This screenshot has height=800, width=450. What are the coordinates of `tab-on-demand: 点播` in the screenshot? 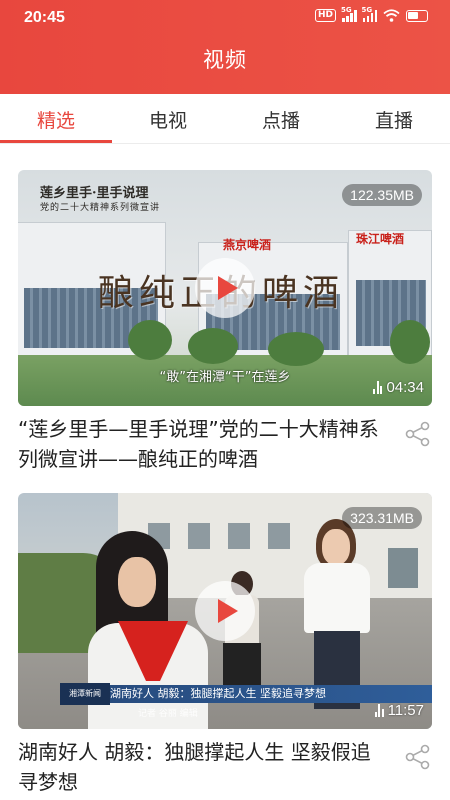 It's located at (281, 119).